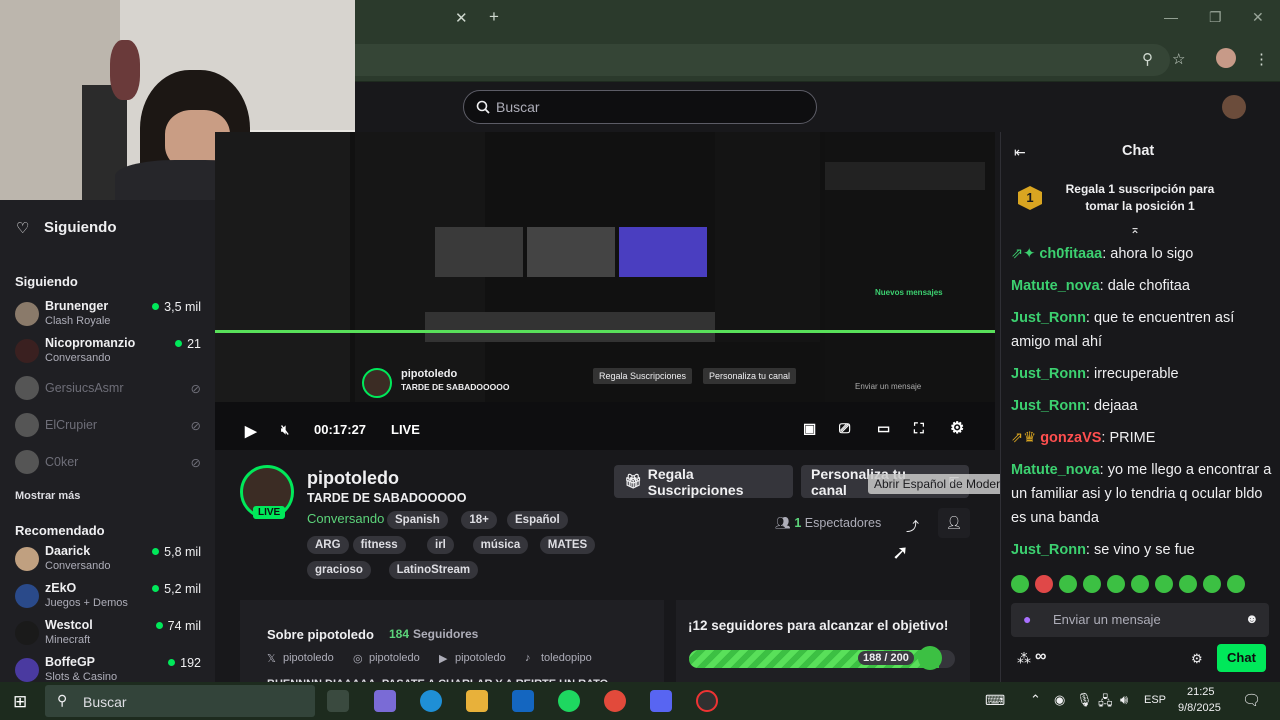 This screenshot has width=1280, height=720. Describe the element at coordinates (353, 478) in the screenshot. I see `channel-name: pipotoledo` at that location.